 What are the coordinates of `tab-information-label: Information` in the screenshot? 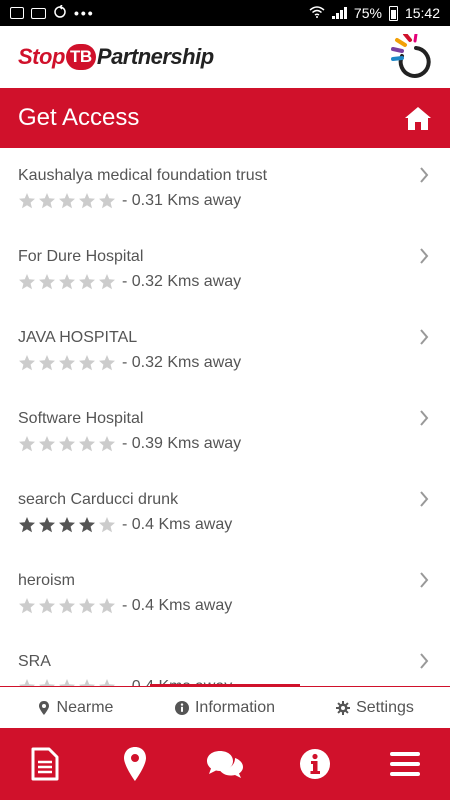 It's located at (235, 707).